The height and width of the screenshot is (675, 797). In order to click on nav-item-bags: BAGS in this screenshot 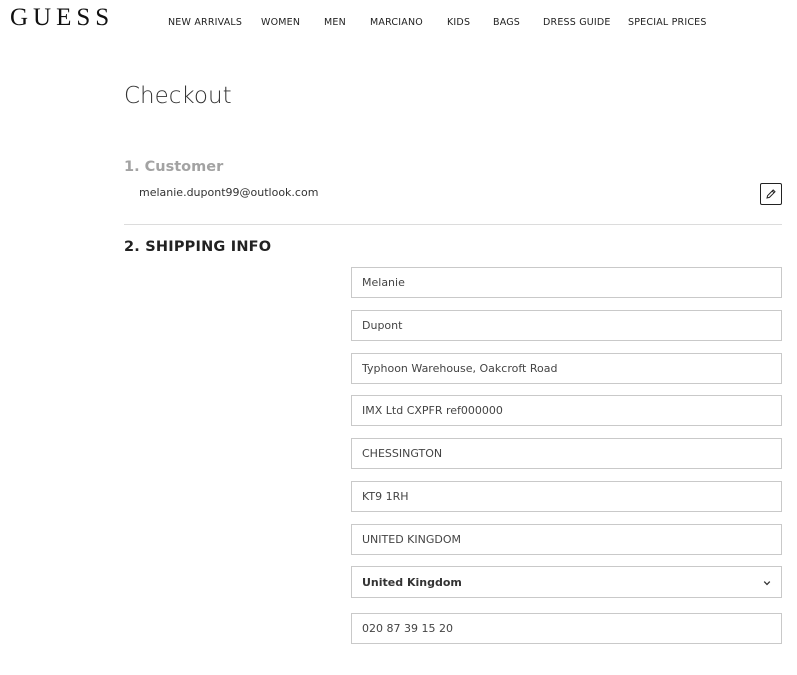, I will do `click(506, 22)`.